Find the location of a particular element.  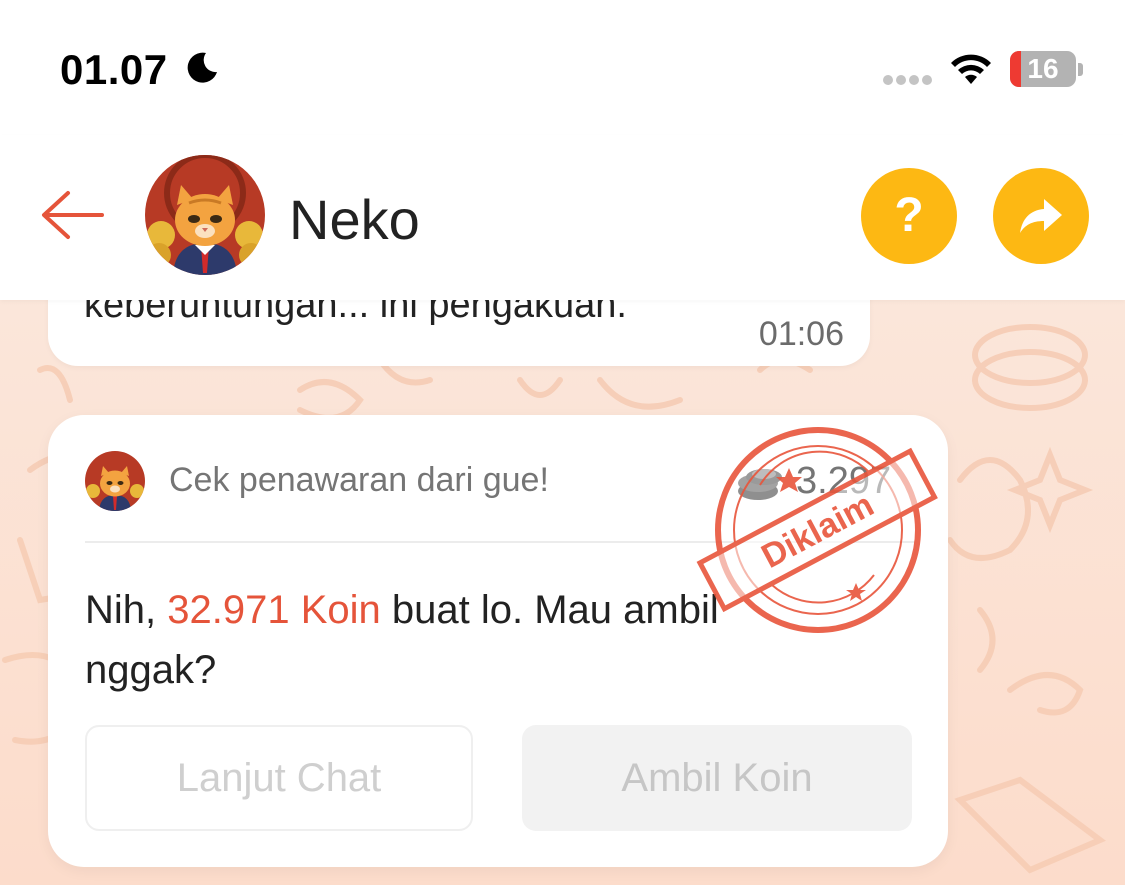

cellular-signal-icon is located at coordinates (907, 80).